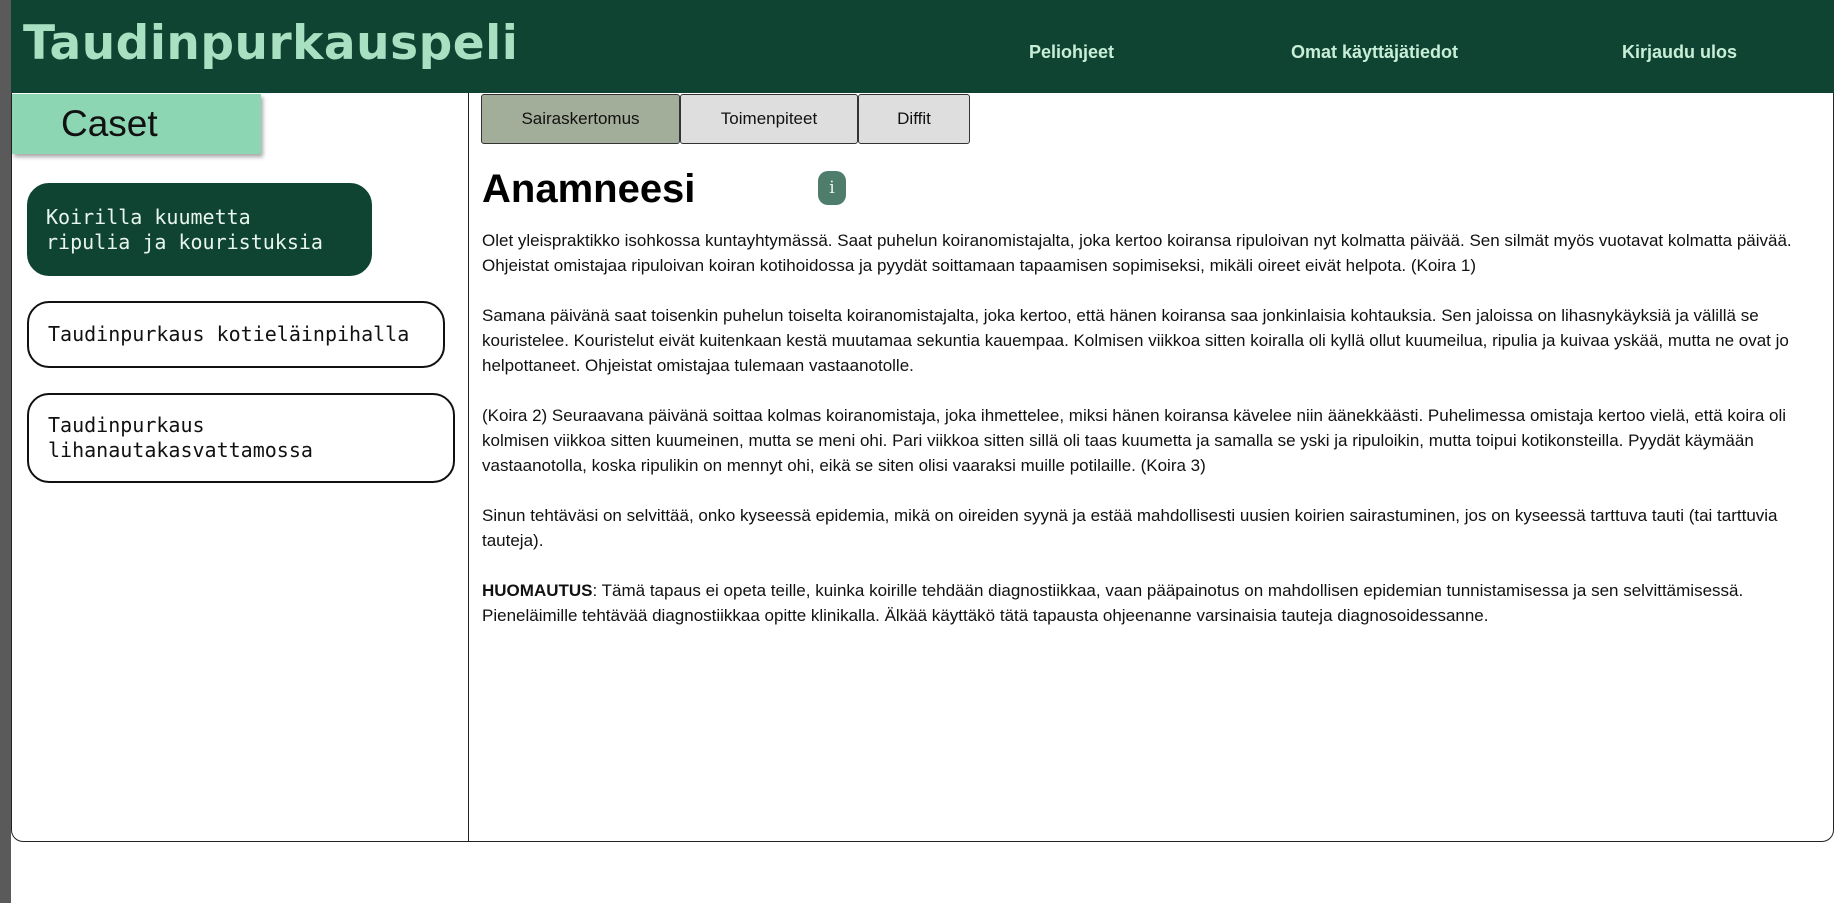 The image size is (1834, 903). Describe the element at coordinates (537, 590) in the screenshot. I see `note-label: HUOMAUTUS` at that location.